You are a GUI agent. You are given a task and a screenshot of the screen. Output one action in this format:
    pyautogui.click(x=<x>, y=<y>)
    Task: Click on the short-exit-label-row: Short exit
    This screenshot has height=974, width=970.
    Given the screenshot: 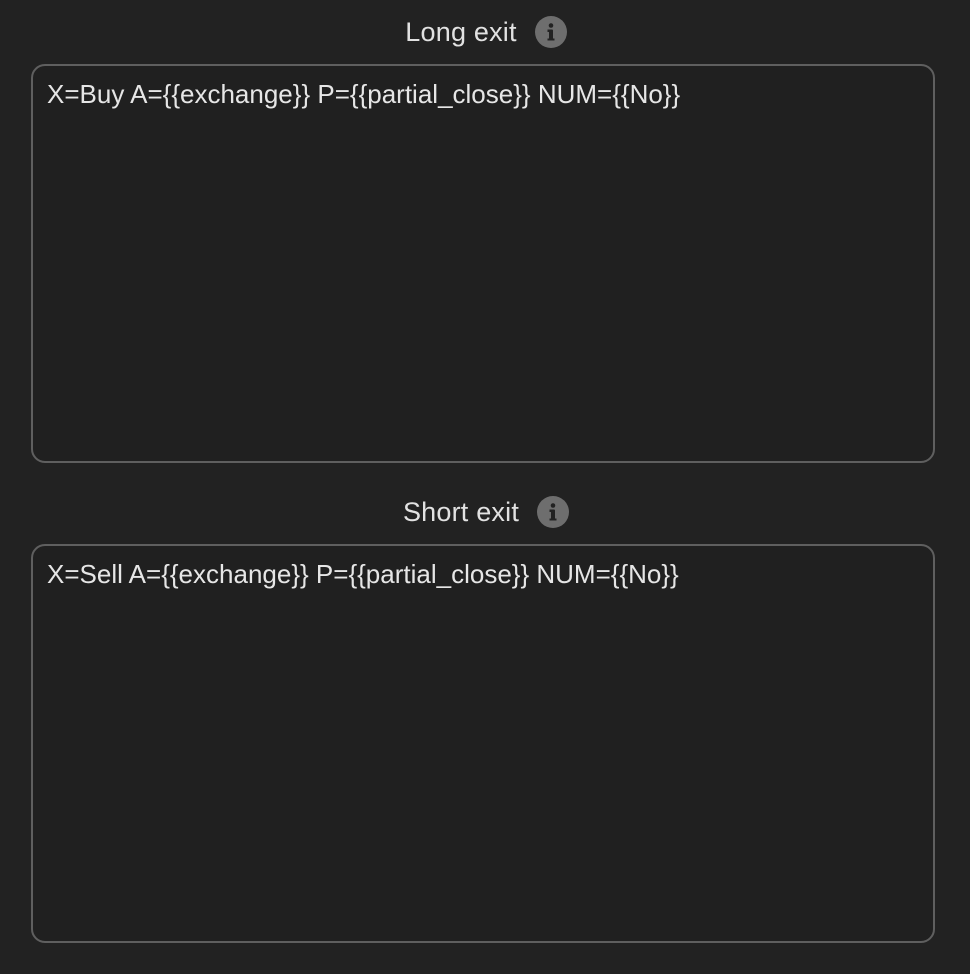 What is the action you would take?
    pyautogui.click(x=483, y=512)
    